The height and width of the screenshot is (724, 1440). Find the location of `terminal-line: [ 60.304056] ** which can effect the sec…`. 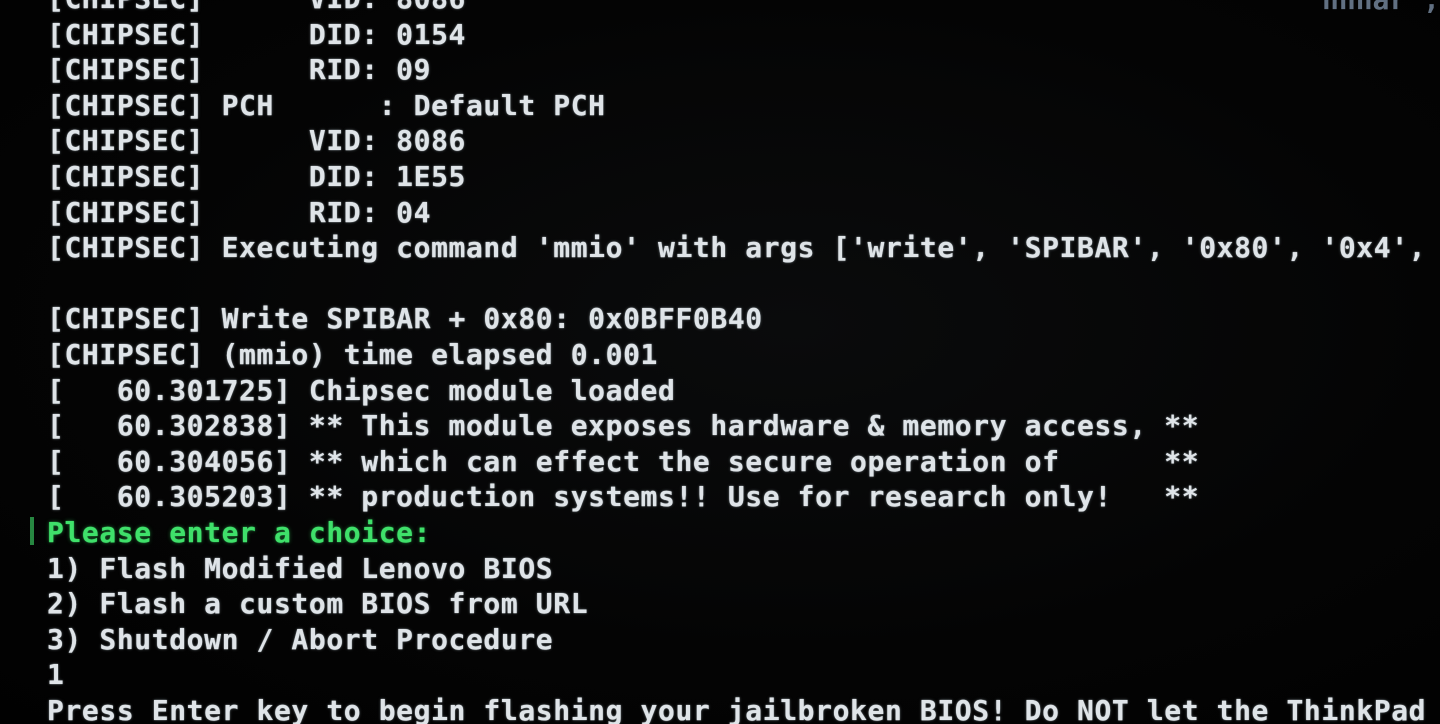

terminal-line: [ 60.304056] ** which can effect the sec… is located at coordinates (623, 461).